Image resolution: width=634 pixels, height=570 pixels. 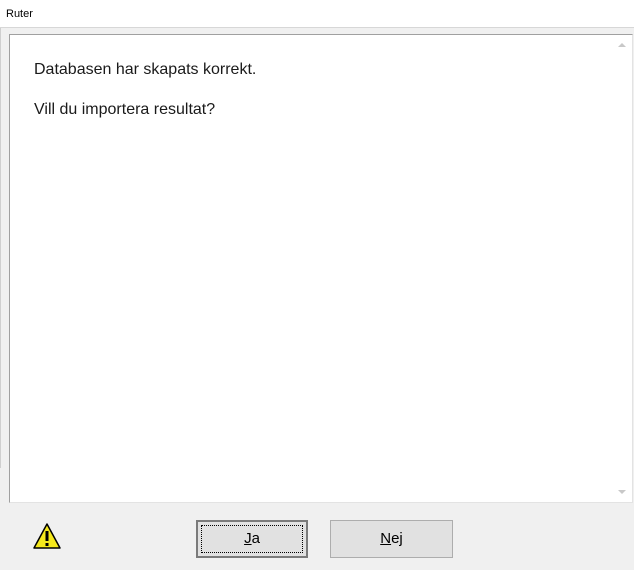 What do you see at coordinates (145, 69) in the screenshot?
I see `message-line-1: Databasen har skapats korrekt.` at bounding box center [145, 69].